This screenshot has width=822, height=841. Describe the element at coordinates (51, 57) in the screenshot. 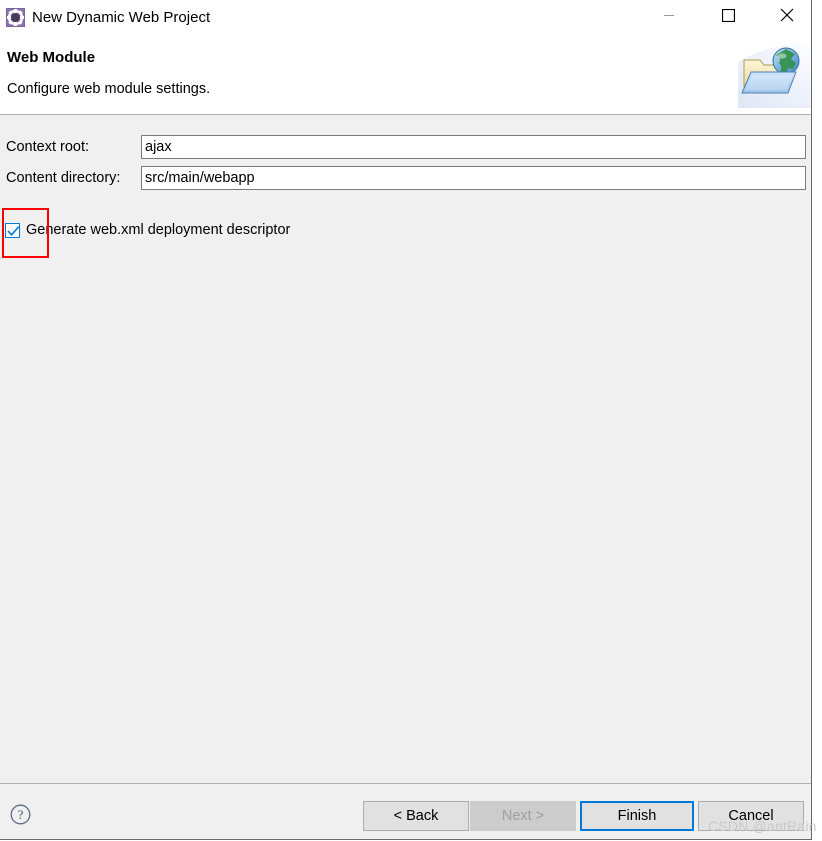

I see `page-title: Web Module` at that location.